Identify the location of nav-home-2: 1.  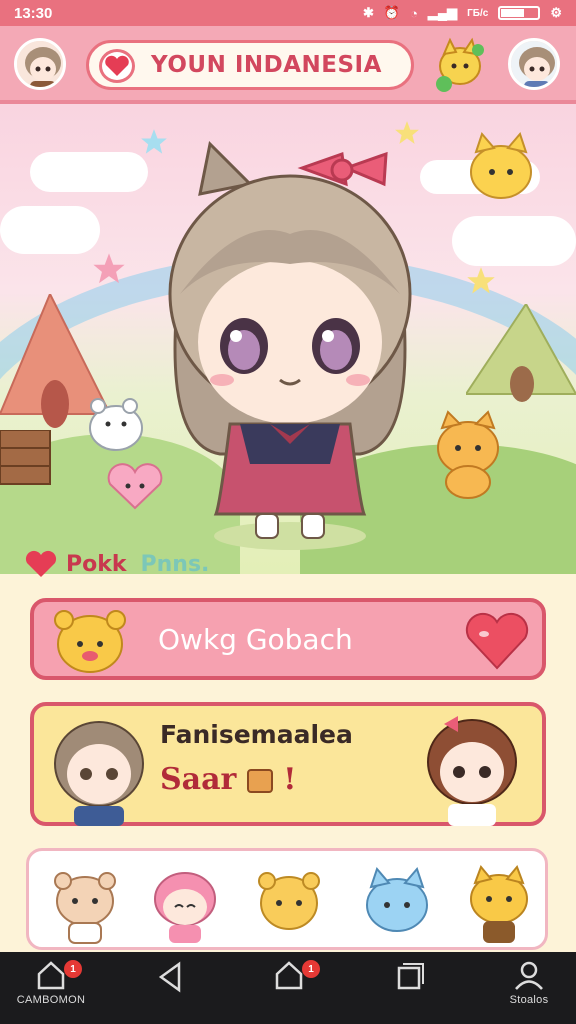
(289, 990).